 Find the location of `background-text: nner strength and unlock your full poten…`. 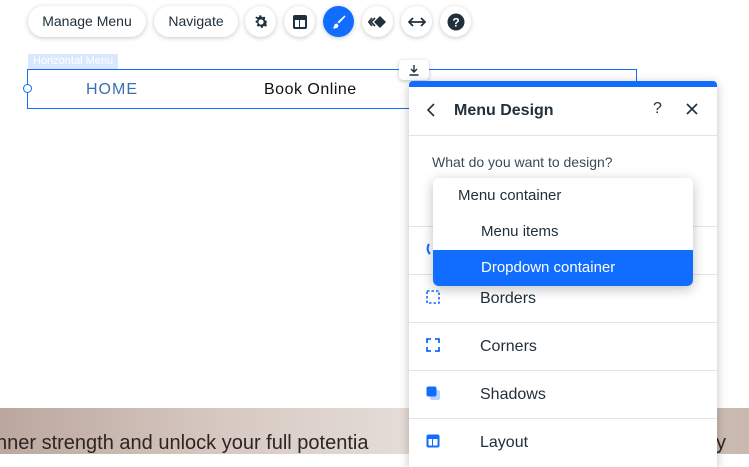

background-text: nner strength and unlock your full poten… is located at coordinates (184, 443).